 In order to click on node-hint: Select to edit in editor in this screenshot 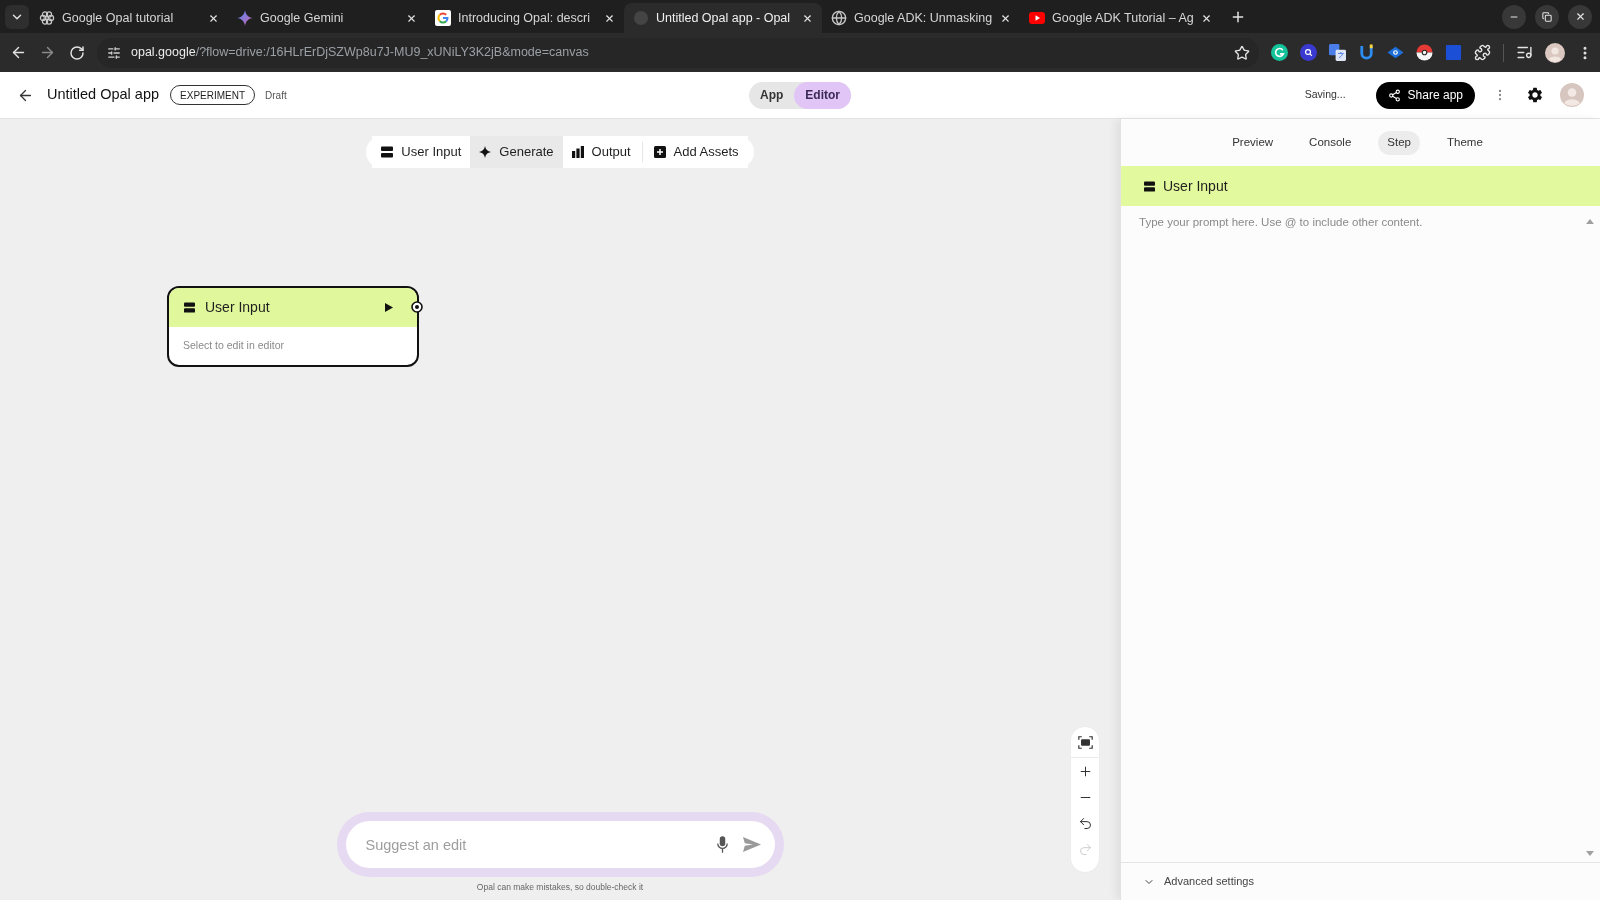, I will do `click(233, 346)`.